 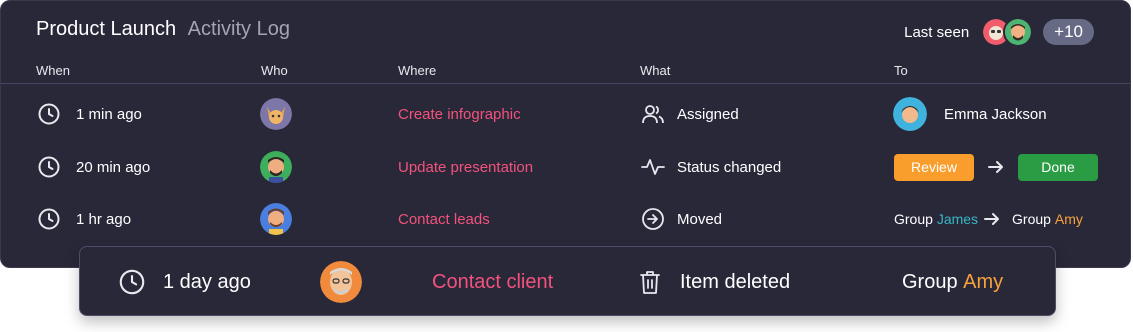 I want to click on to-cell: Group Amy, so click(x=952, y=282).